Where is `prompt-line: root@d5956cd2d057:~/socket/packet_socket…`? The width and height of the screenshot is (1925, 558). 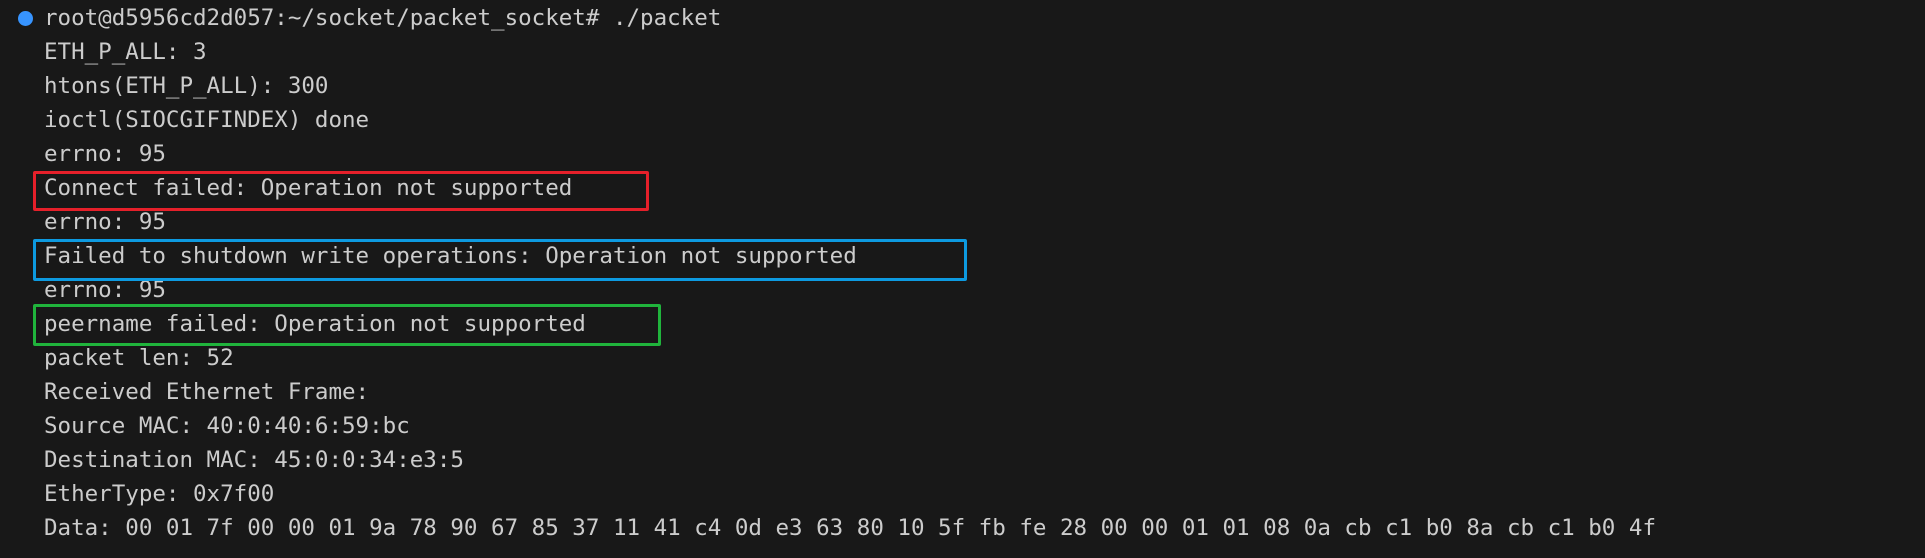 prompt-line: root@d5956cd2d057:~/socket/packet_socket… is located at coordinates (383, 18).